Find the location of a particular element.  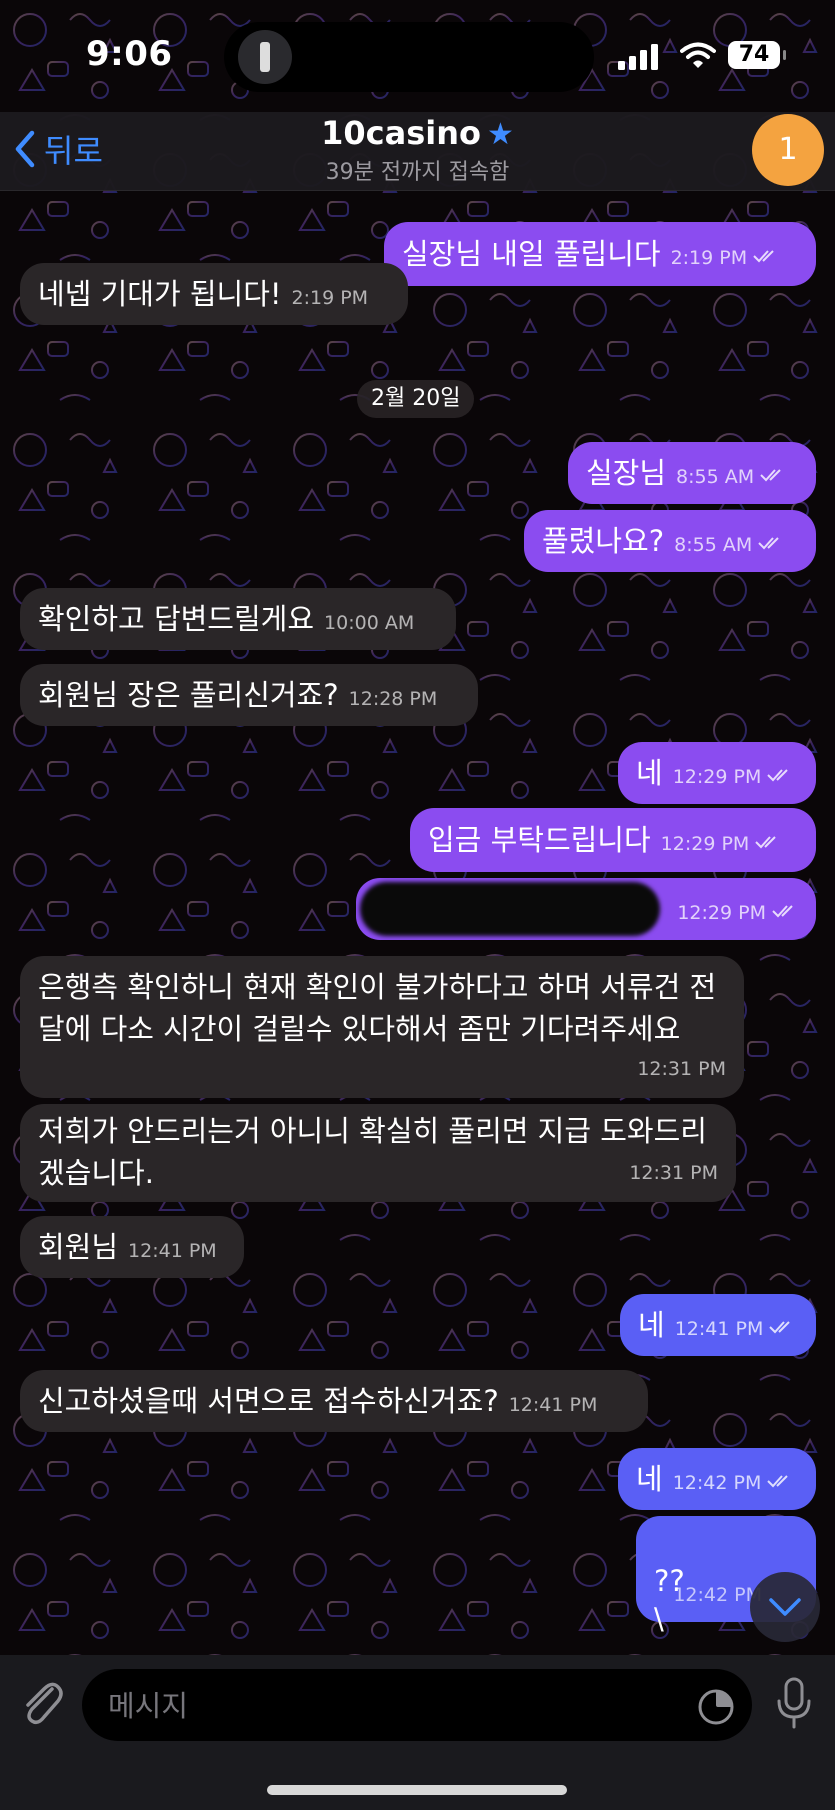

verified-star-icon: ★ is located at coordinates (500, 134).